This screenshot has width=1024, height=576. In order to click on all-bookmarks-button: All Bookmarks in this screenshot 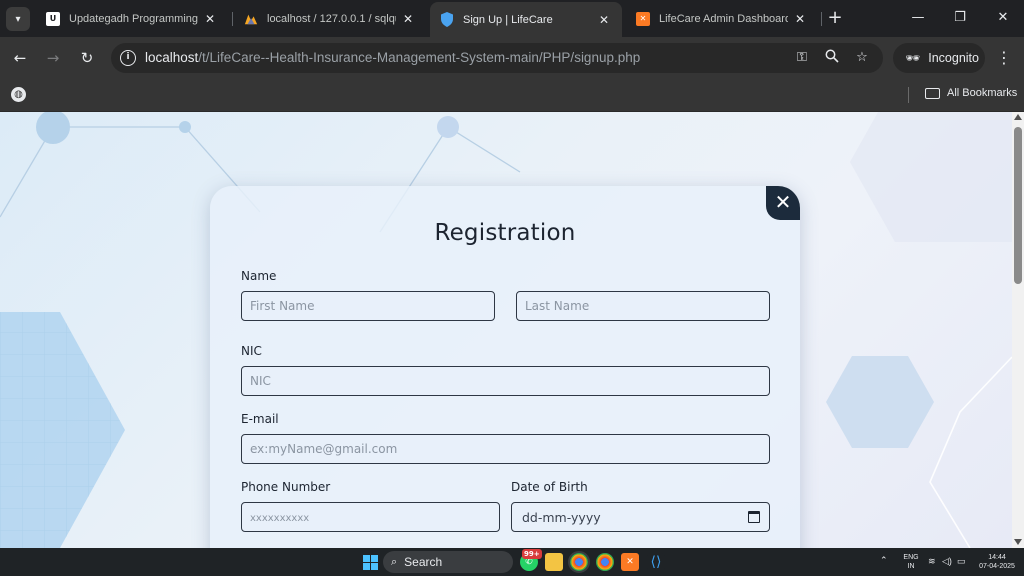, I will do `click(971, 93)`.